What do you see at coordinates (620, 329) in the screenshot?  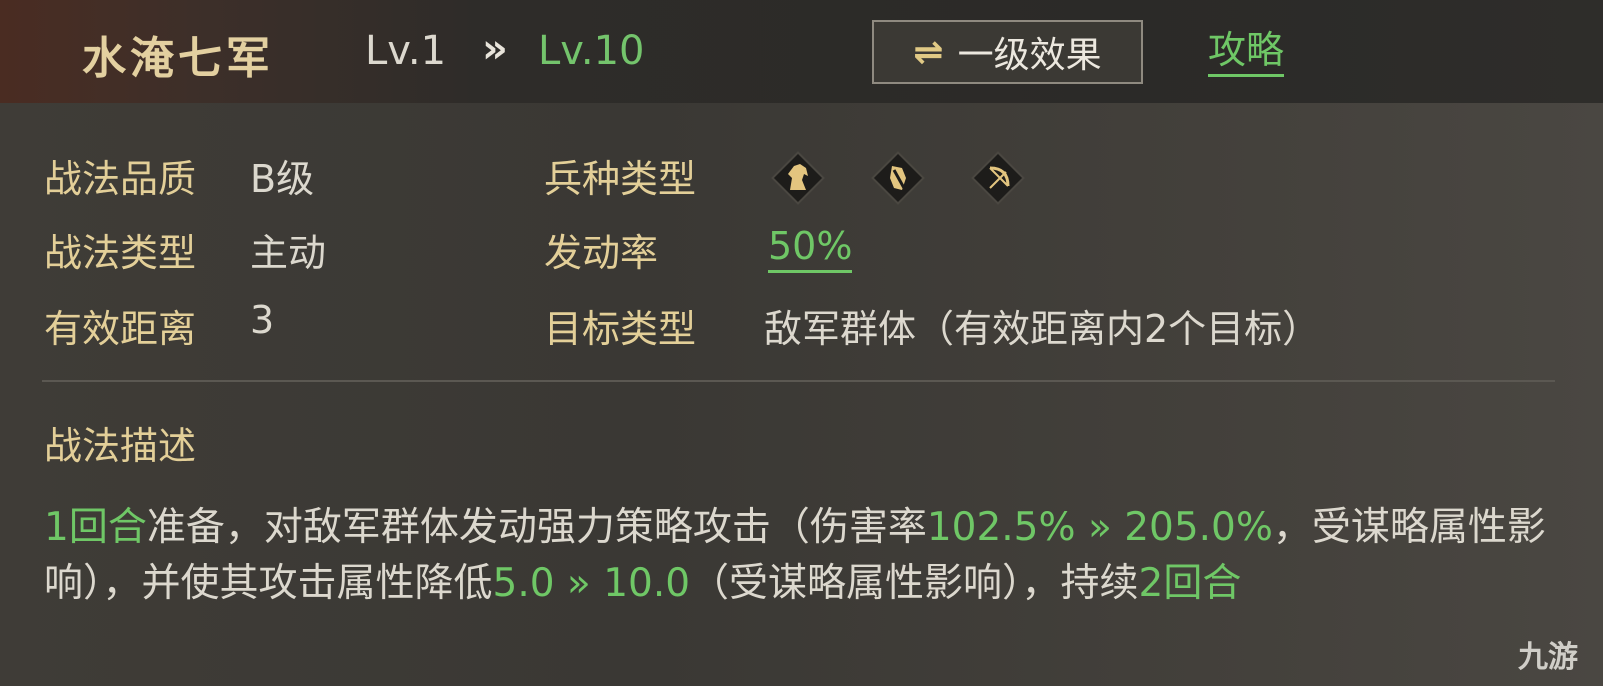 I see `target-label: 目标类型` at bounding box center [620, 329].